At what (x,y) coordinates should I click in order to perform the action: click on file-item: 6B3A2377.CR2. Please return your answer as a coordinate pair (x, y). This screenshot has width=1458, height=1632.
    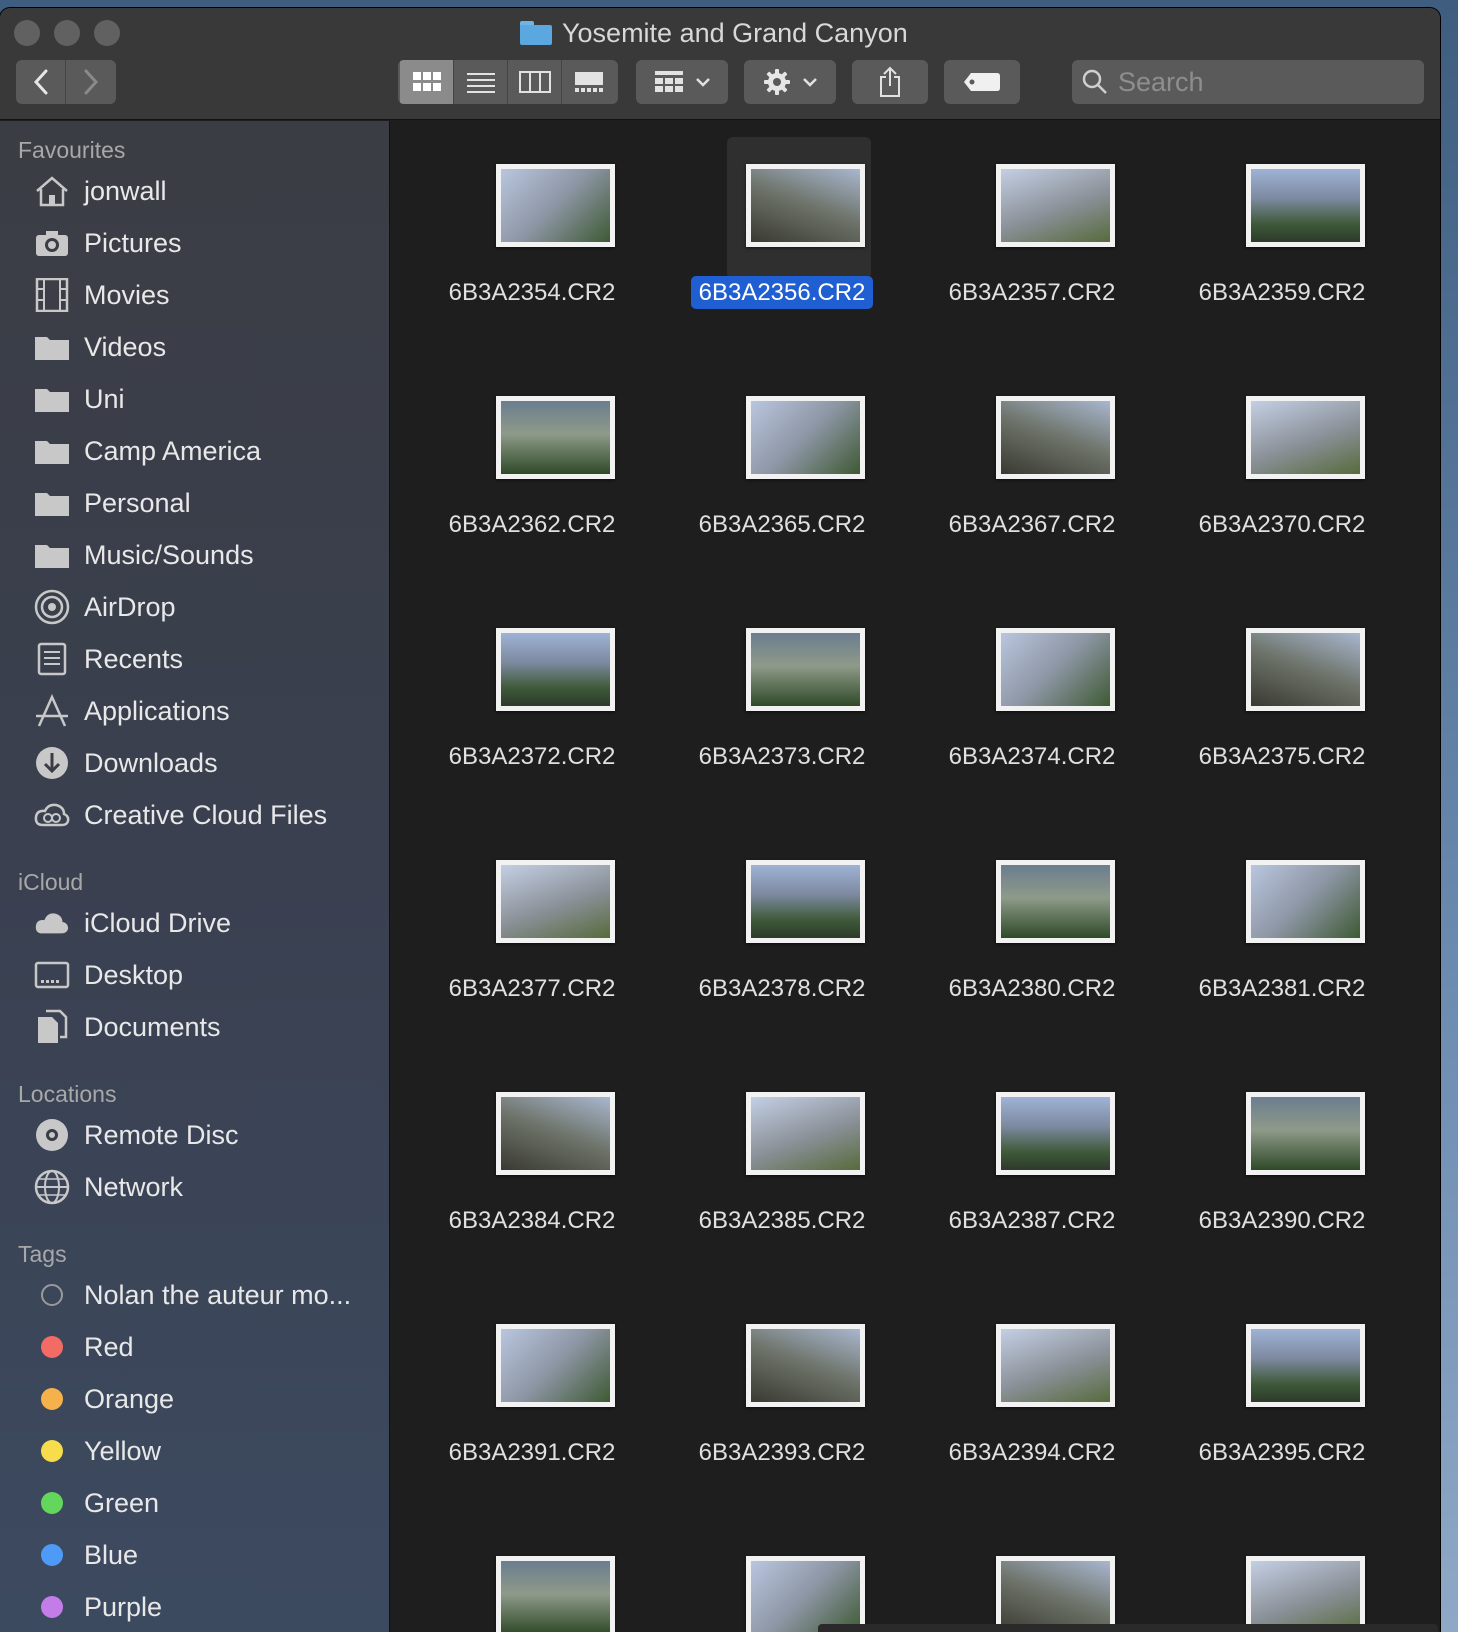
    Looking at the image, I should click on (532, 917).